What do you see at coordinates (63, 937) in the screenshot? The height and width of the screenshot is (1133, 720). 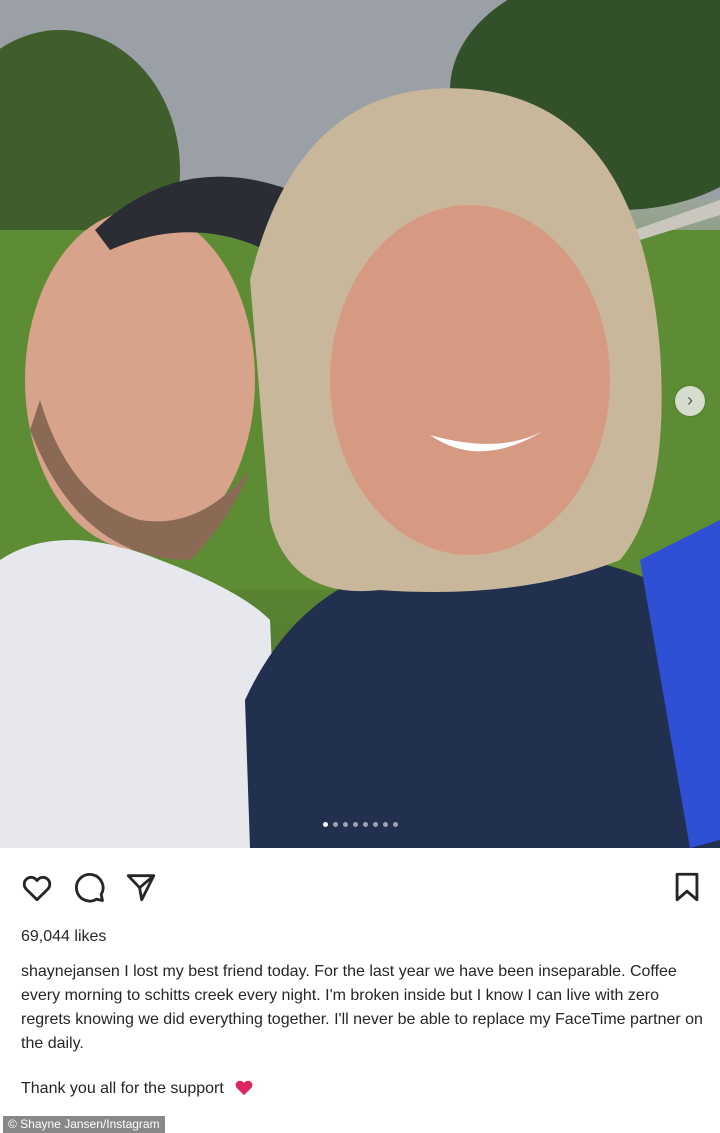 I see `likes-count: 69,044 likes` at bounding box center [63, 937].